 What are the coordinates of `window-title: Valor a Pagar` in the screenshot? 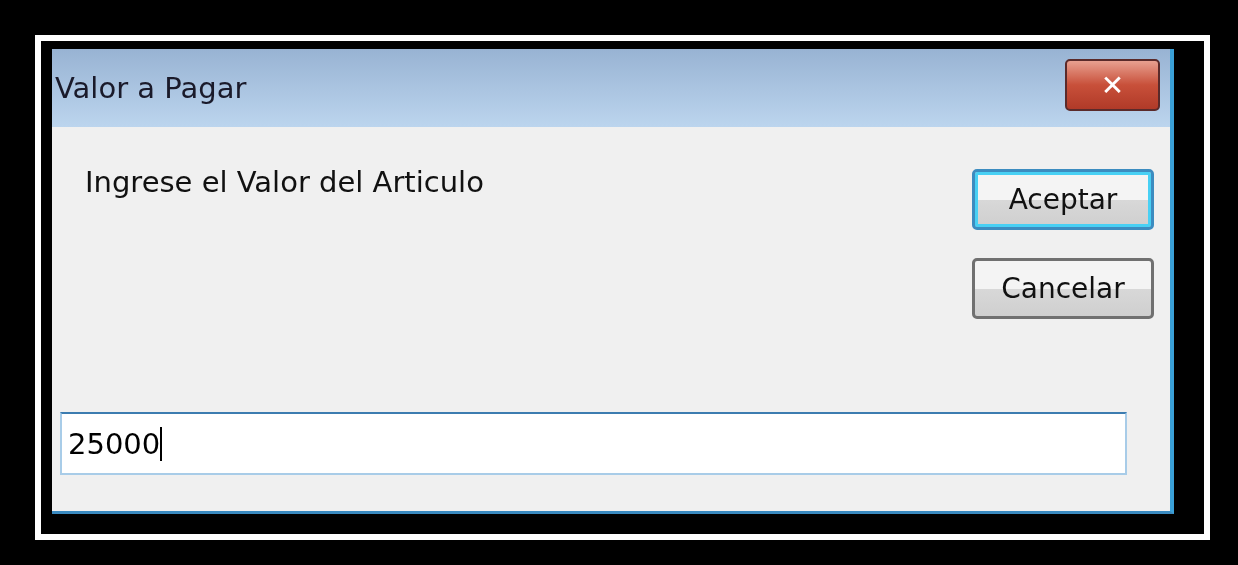 It's located at (151, 88).